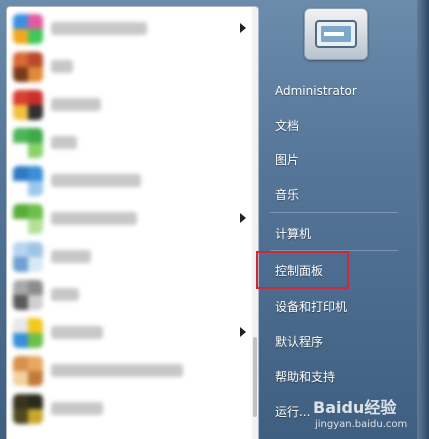 This screenshot has width=429, height=439. Describe the element at coordinates (333, 307) in the screenshot. I see `devices-printers-link: 设备和打印机` at that location.